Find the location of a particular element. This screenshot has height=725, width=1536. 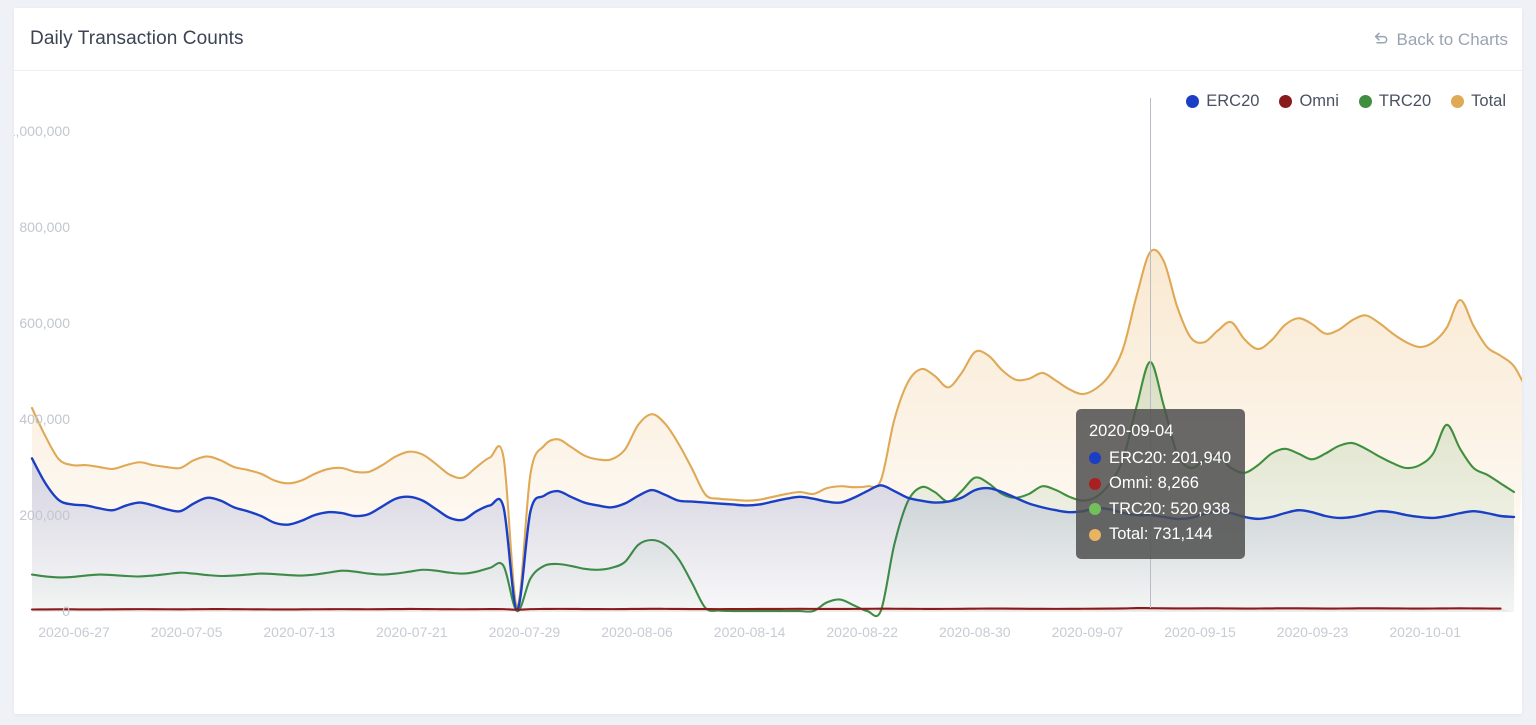

legend-item-omni: Omni is located at coordinates (1309, 101).